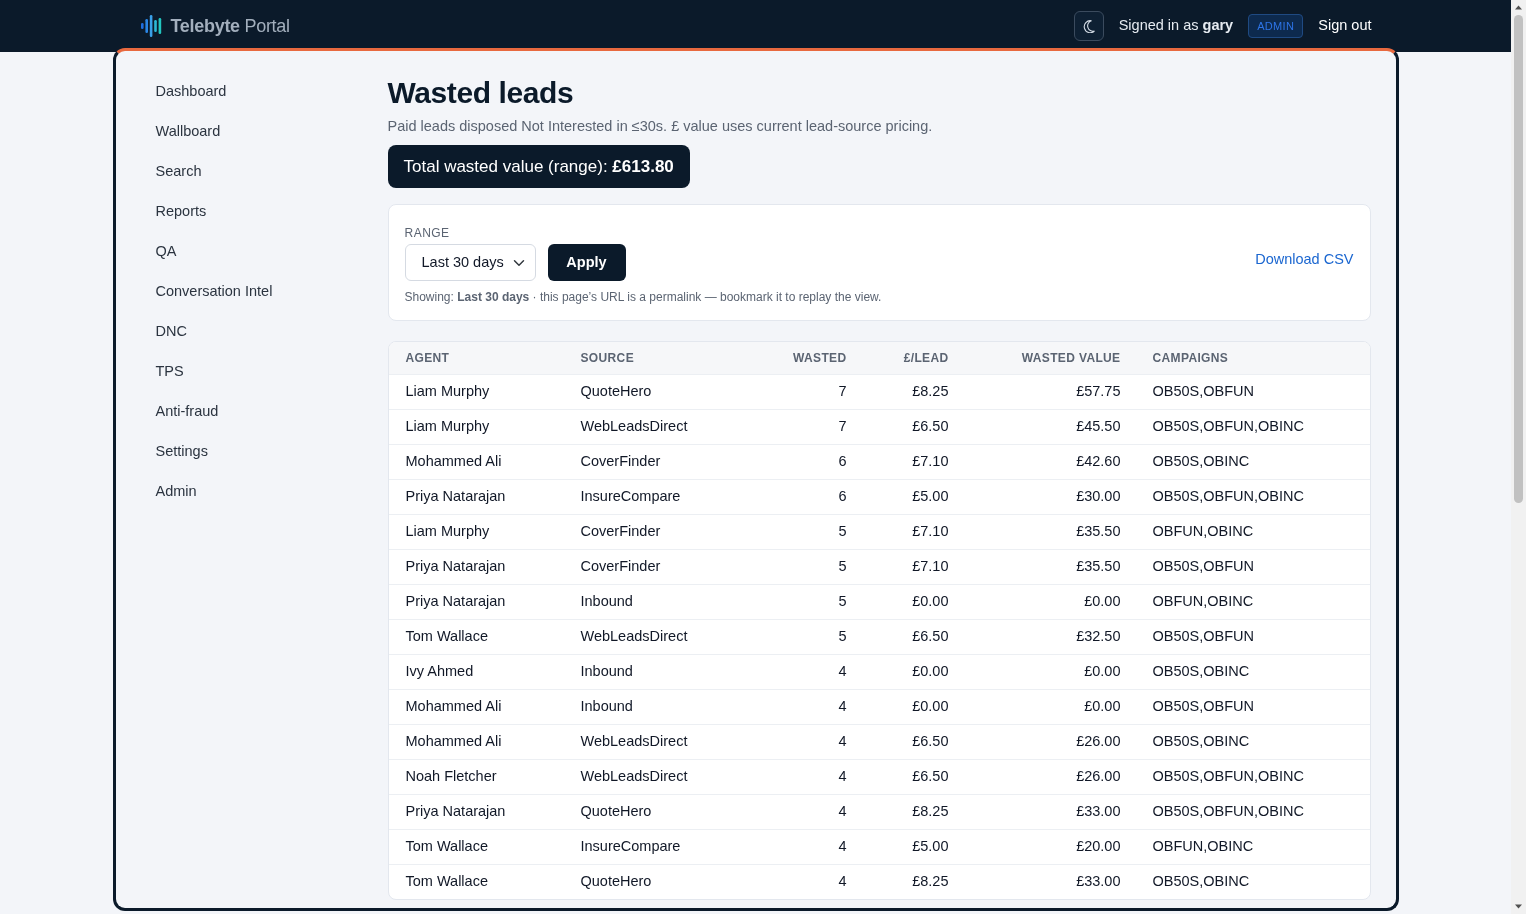 Image resolution: width=1526 pixels, height=914 pixels. Describe the element at coordinates (181, 451) in the screenshot. I see `sidebar-link: Settings` at that location.